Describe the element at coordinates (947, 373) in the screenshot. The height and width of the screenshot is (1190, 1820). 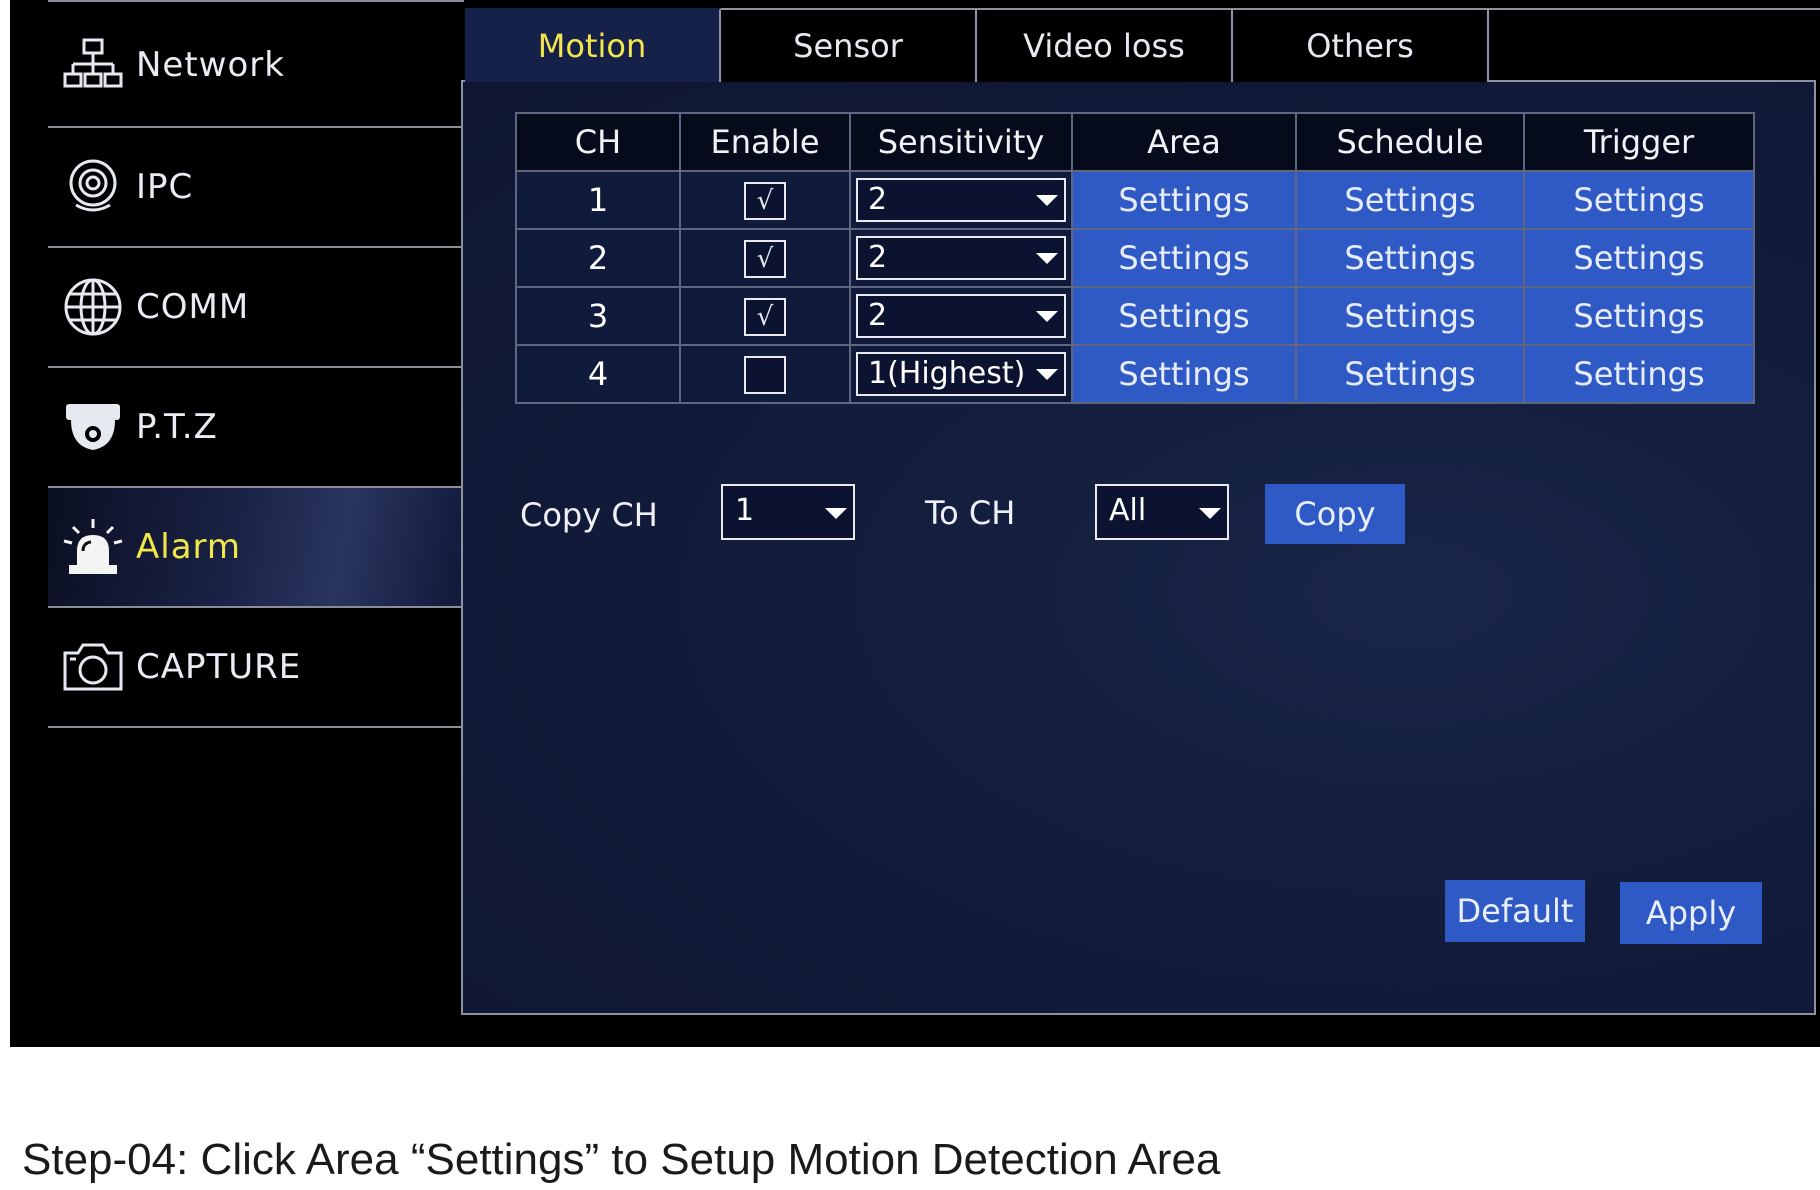
I see `sensitivity-value: 1(Highest)` at that location.